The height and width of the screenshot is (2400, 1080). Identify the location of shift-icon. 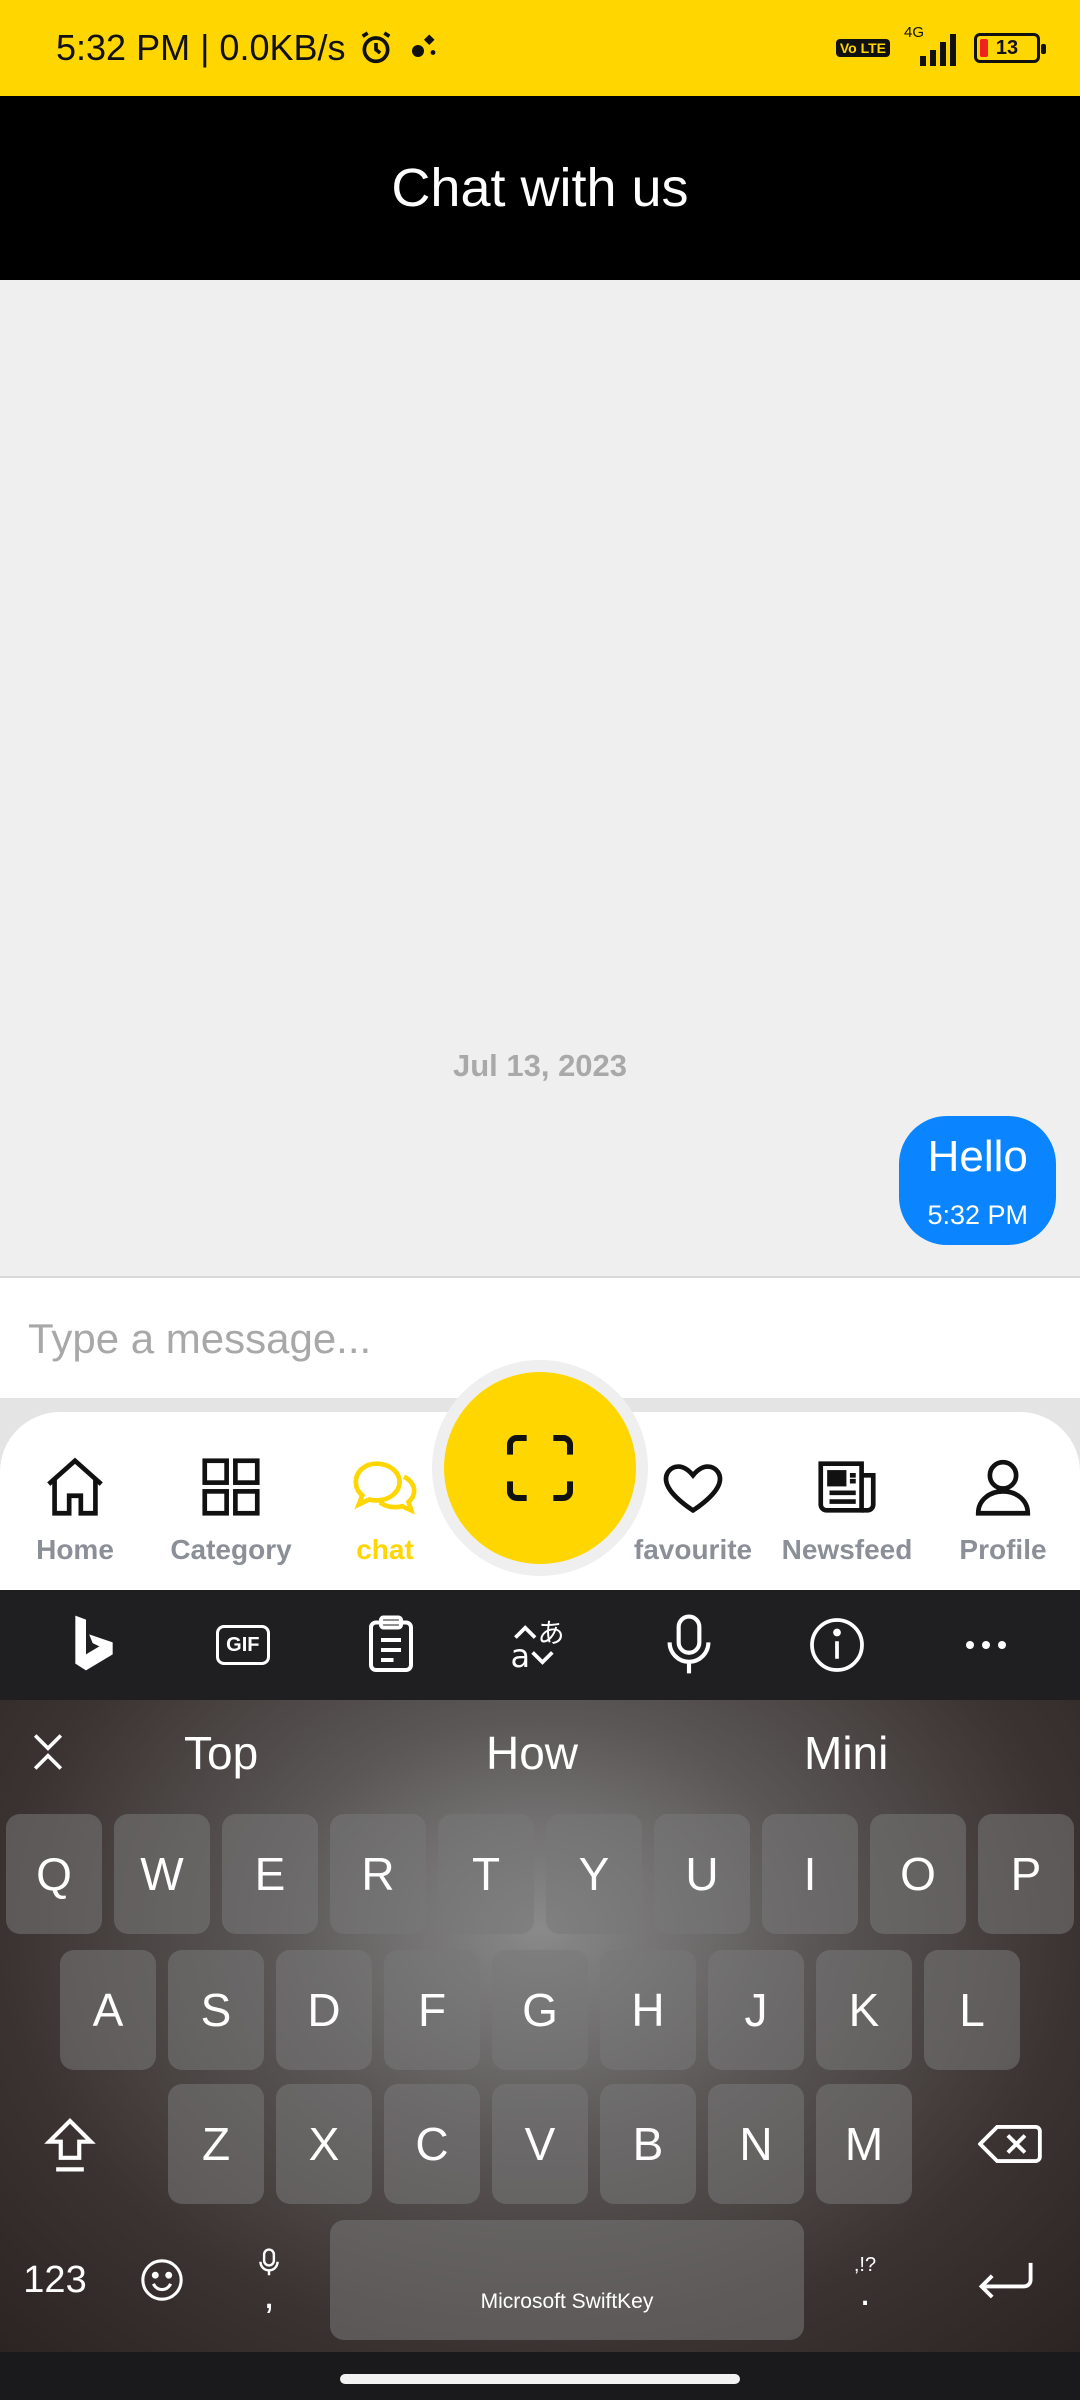
(70, 2144).